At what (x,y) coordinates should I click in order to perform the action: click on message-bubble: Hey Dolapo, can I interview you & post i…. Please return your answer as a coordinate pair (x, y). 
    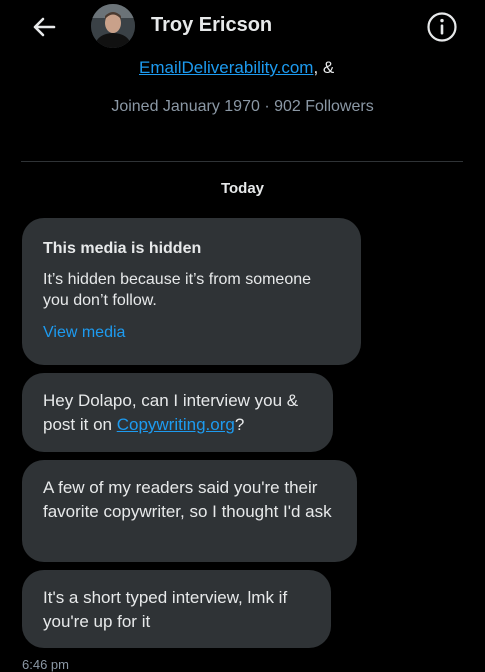
    Looking at the image, I should click on (177, 412).